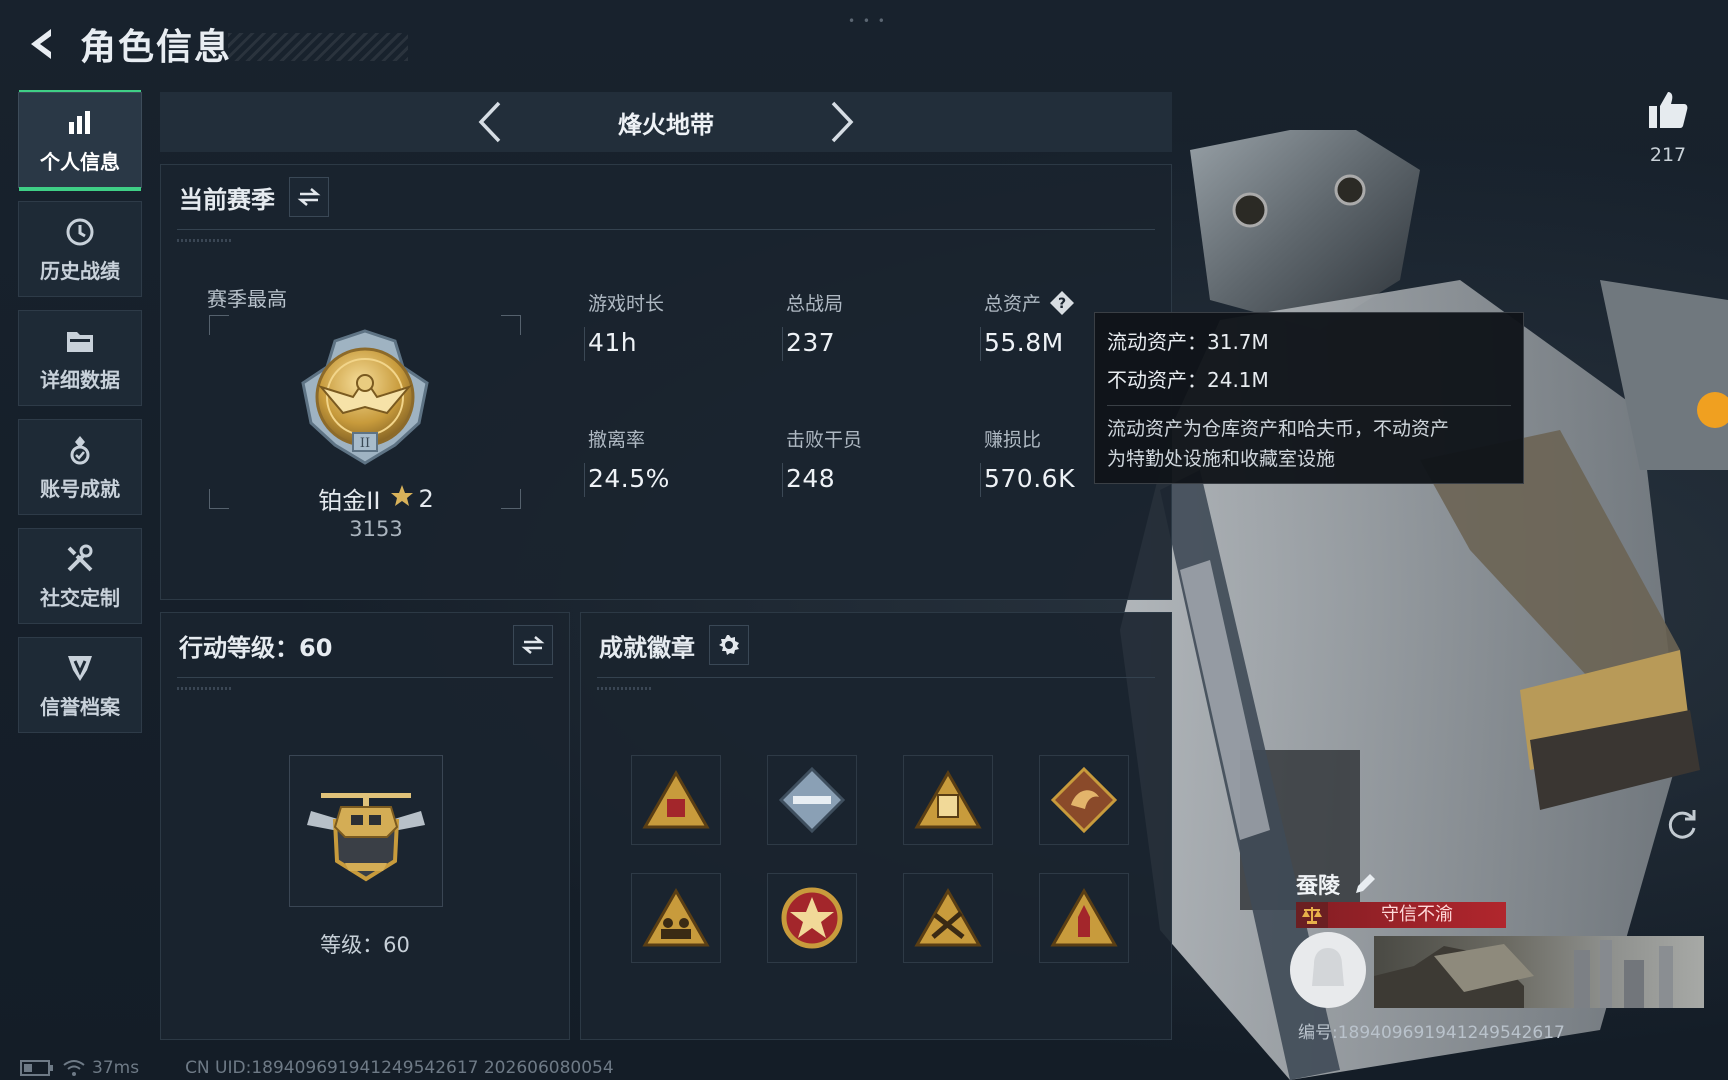 This screenshot has height=1080, width=1728. What do you see at coordinates (876, 645) in the screenshot?
I see `achievement-panel-header: 成就徽章` at bounding box center [876, 645].